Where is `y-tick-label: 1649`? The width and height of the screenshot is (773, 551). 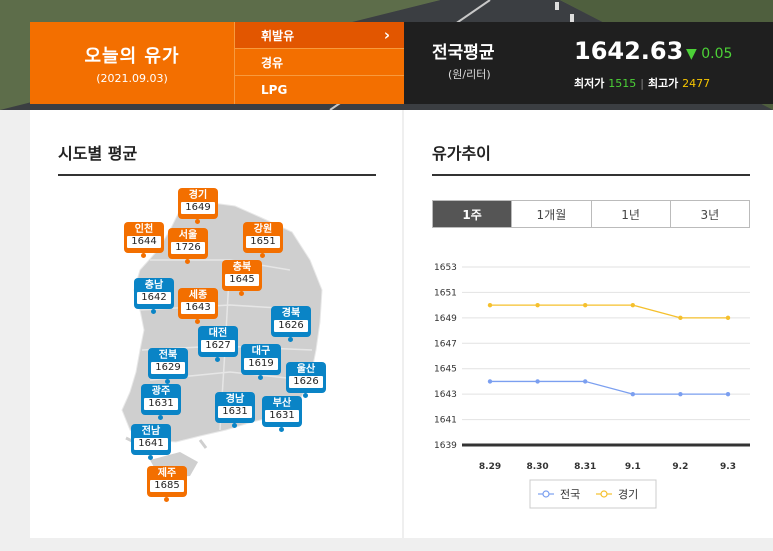 y-tick-label: 1649 is located at coordinates (445, 319).